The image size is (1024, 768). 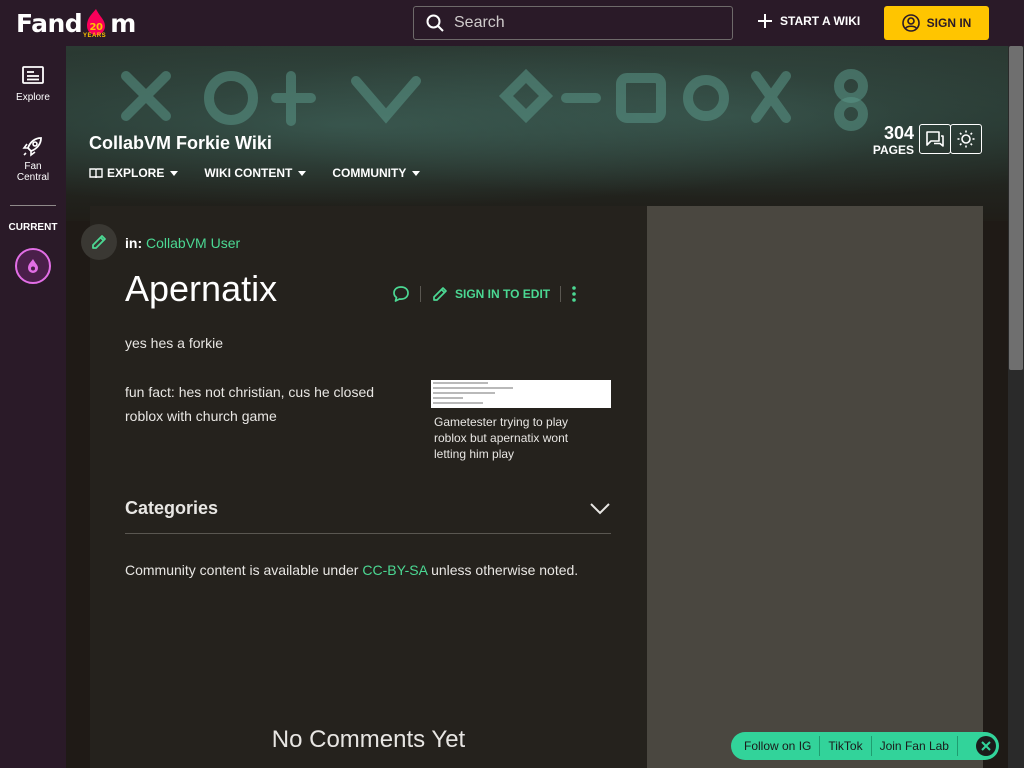 I want to click on image-caption-line-3: letting him play, so click(x=474, y=454).